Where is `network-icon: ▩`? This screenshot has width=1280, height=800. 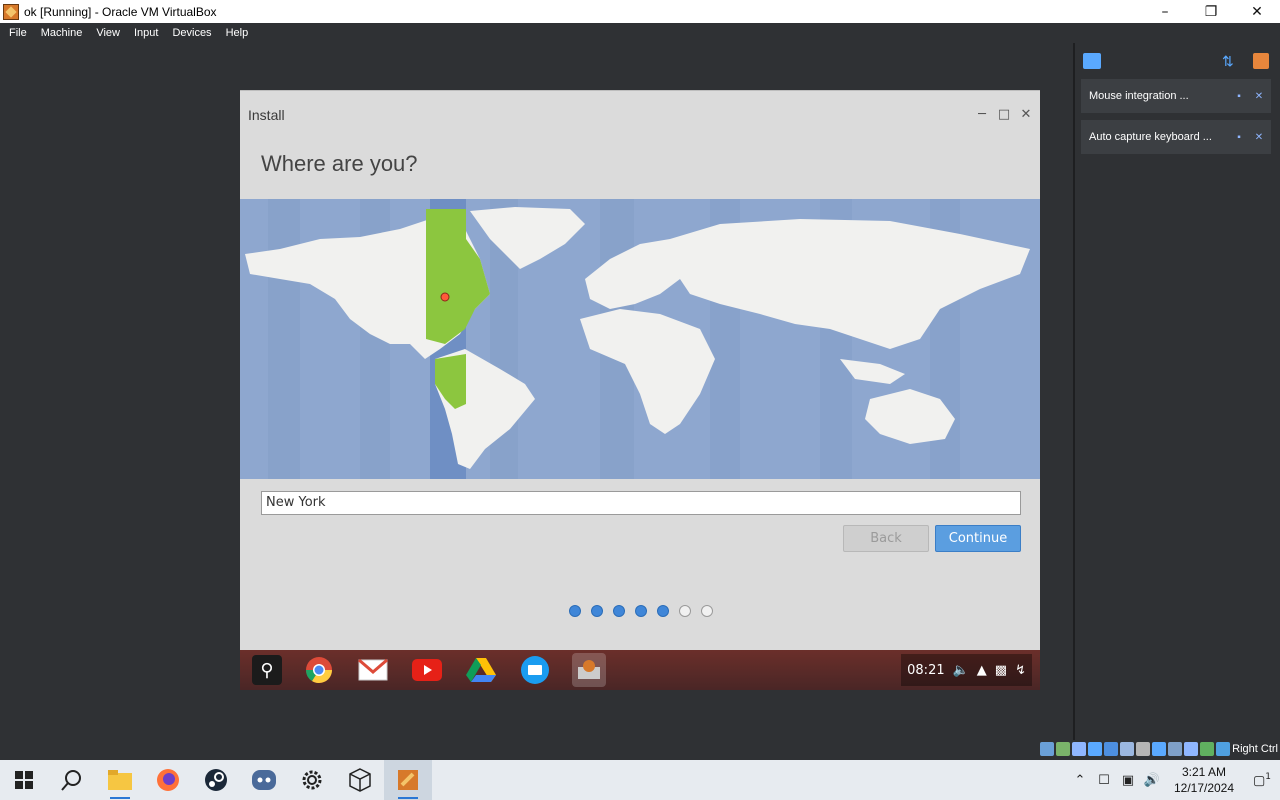 network-icon: ▩ is located at coordinates (1001, 670).